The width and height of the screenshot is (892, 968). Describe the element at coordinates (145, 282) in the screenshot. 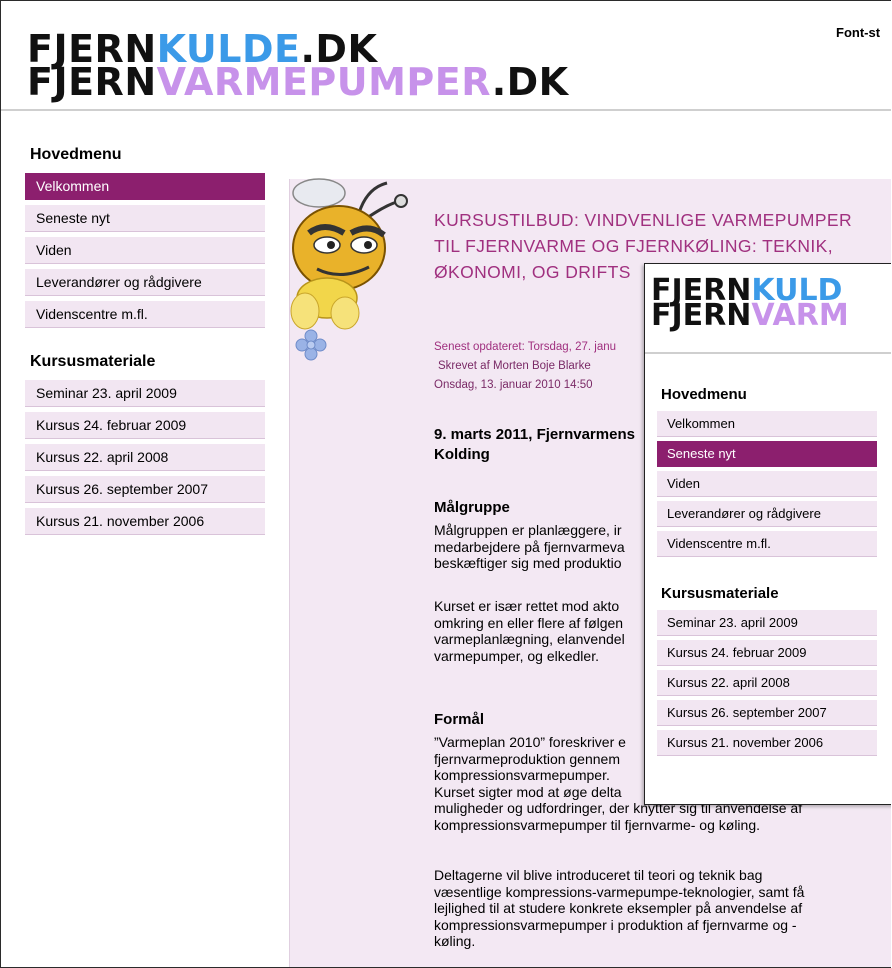

I see `menu-item-leverandorer: Leverandører og rådgivere` at that location.